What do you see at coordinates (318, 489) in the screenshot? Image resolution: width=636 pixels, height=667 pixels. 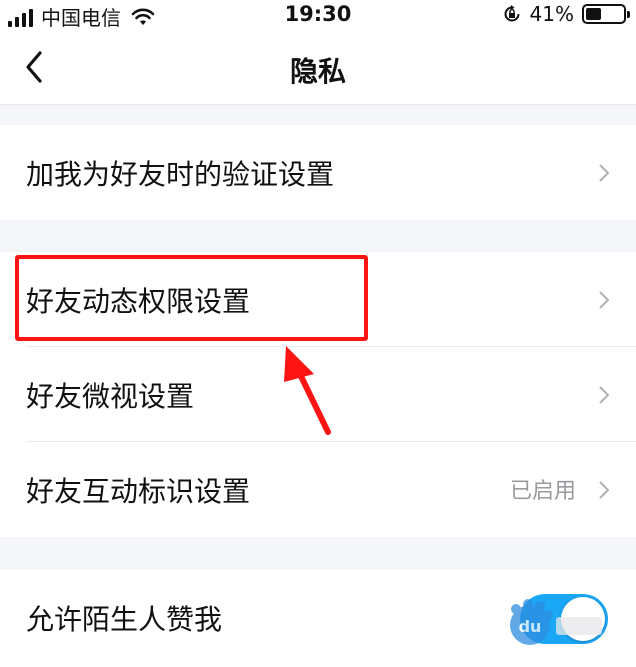 I see `friend-interaction-badge-row: 好友互动标识设置 已启用` at bounding box center [318, 489].